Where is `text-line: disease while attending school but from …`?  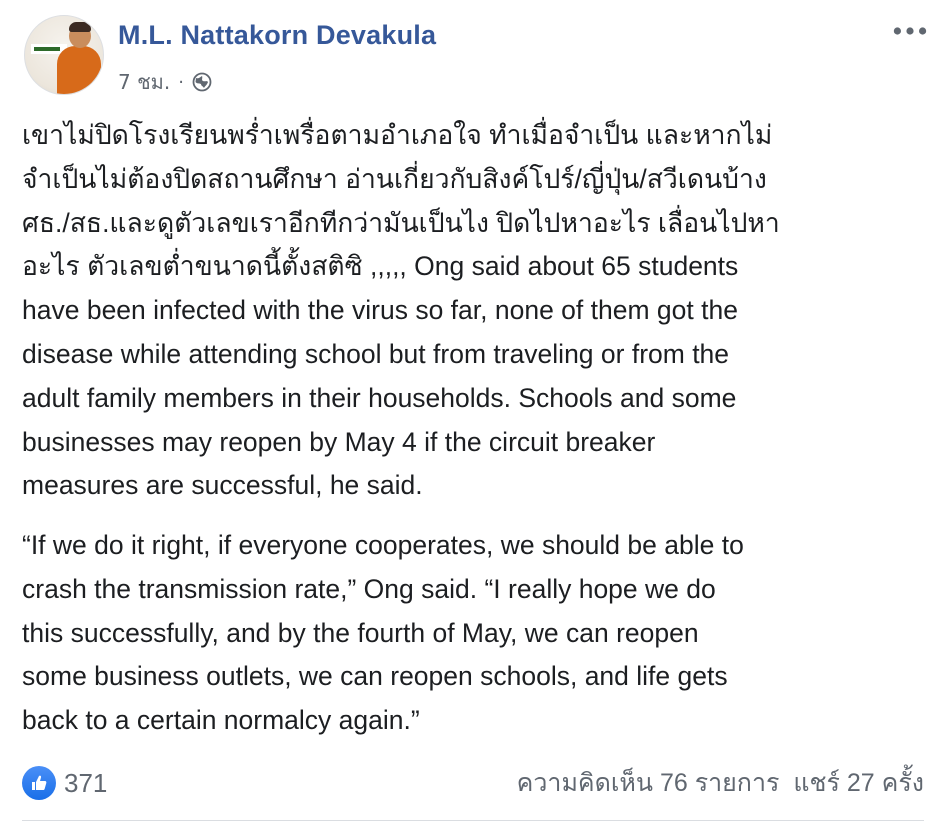 text-line: disease while attending school but from … is located at coordinates (376, 353).